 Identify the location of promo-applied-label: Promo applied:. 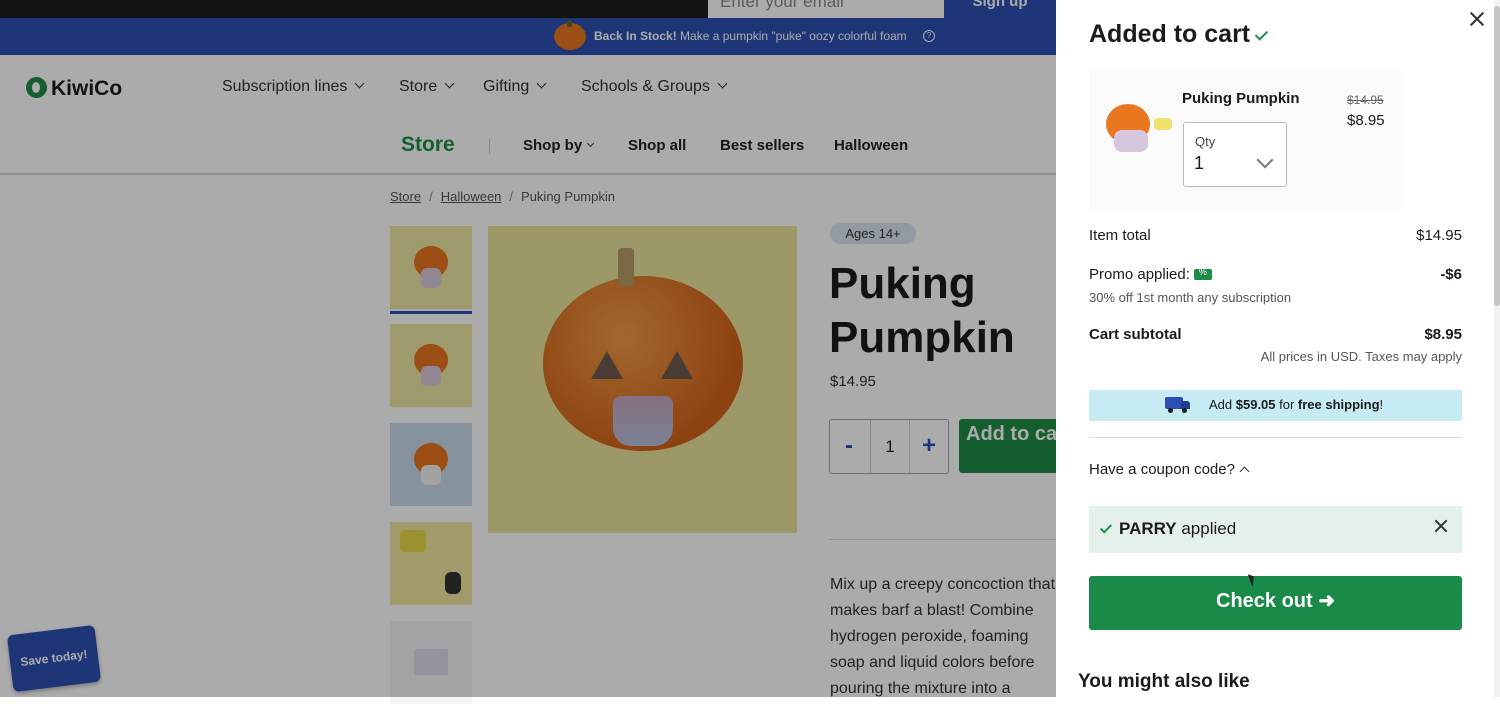
(1150, 274).